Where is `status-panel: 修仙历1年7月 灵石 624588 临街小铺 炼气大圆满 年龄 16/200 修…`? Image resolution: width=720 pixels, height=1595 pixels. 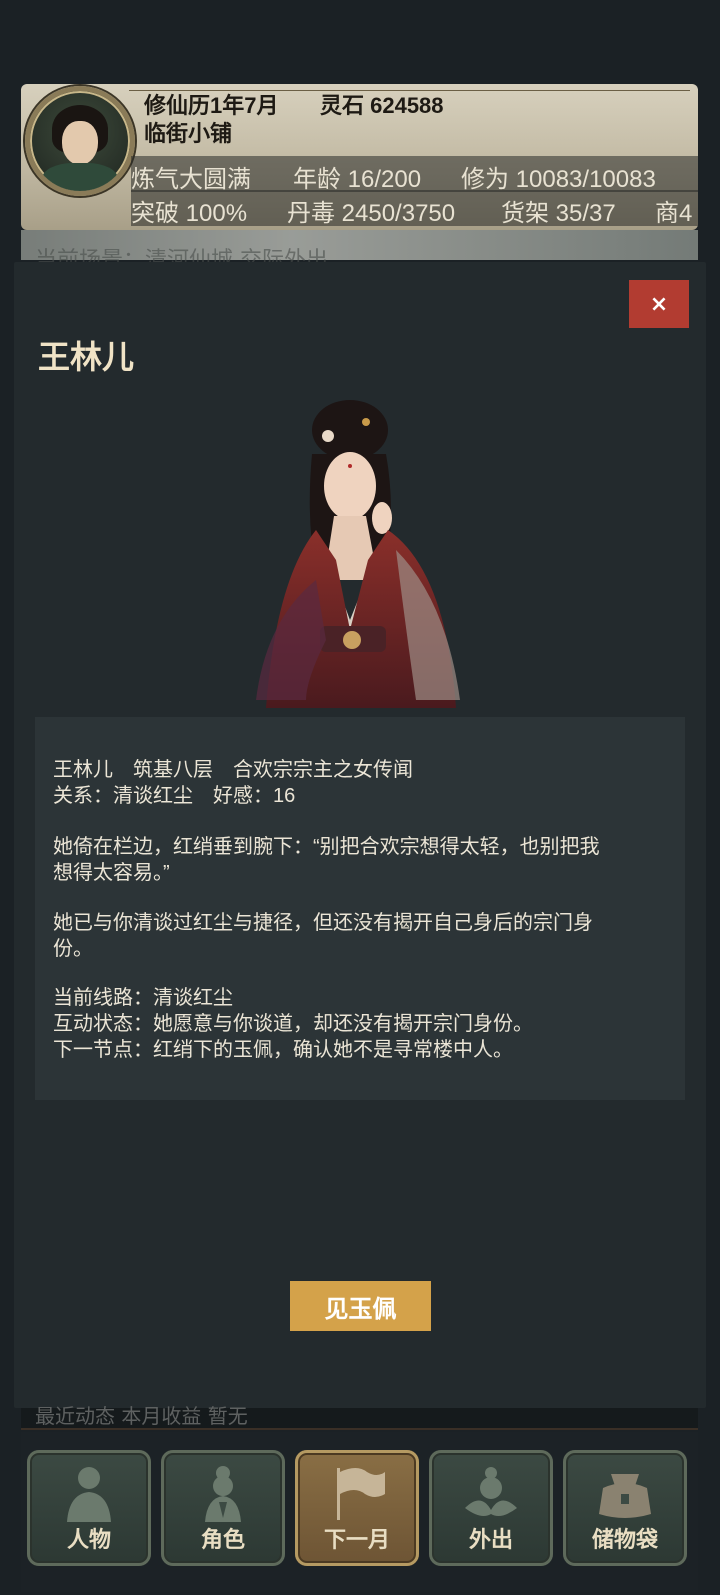
status-panel: 修仙历1年7月 灵石 624588 临街小铺 炼气大圆满 年龄 16/200 修… is located at coordinates (359, 157).